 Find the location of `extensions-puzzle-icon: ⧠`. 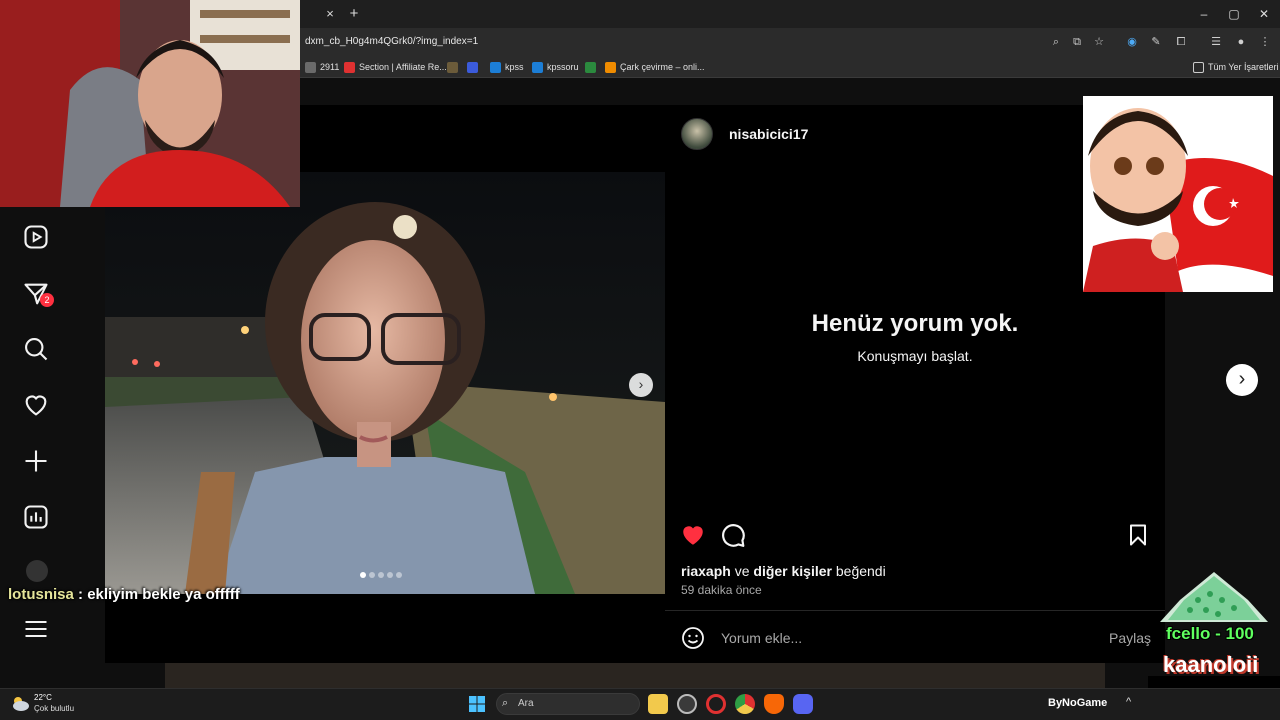

extensions-puzzle-icon: ⧠ is located at coordinates (1181, 42).